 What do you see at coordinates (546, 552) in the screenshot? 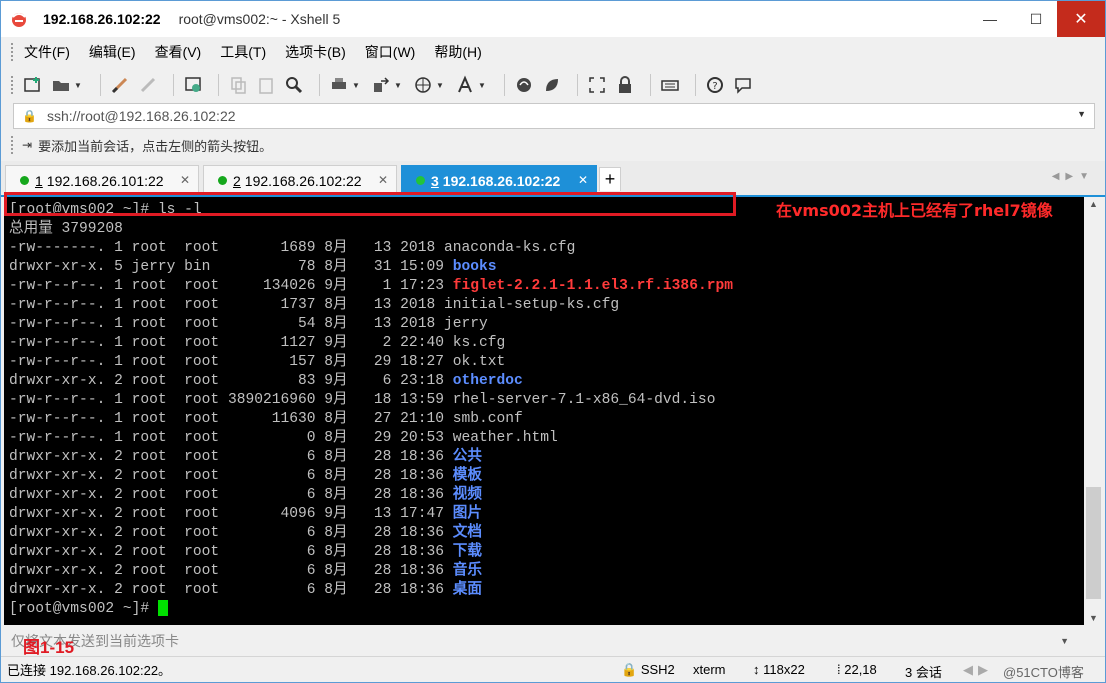
I see `terminal-line: drwxr-xr-x. 2 root root 6 8月 28 18:36 下载` at bounding box center [546, 552].